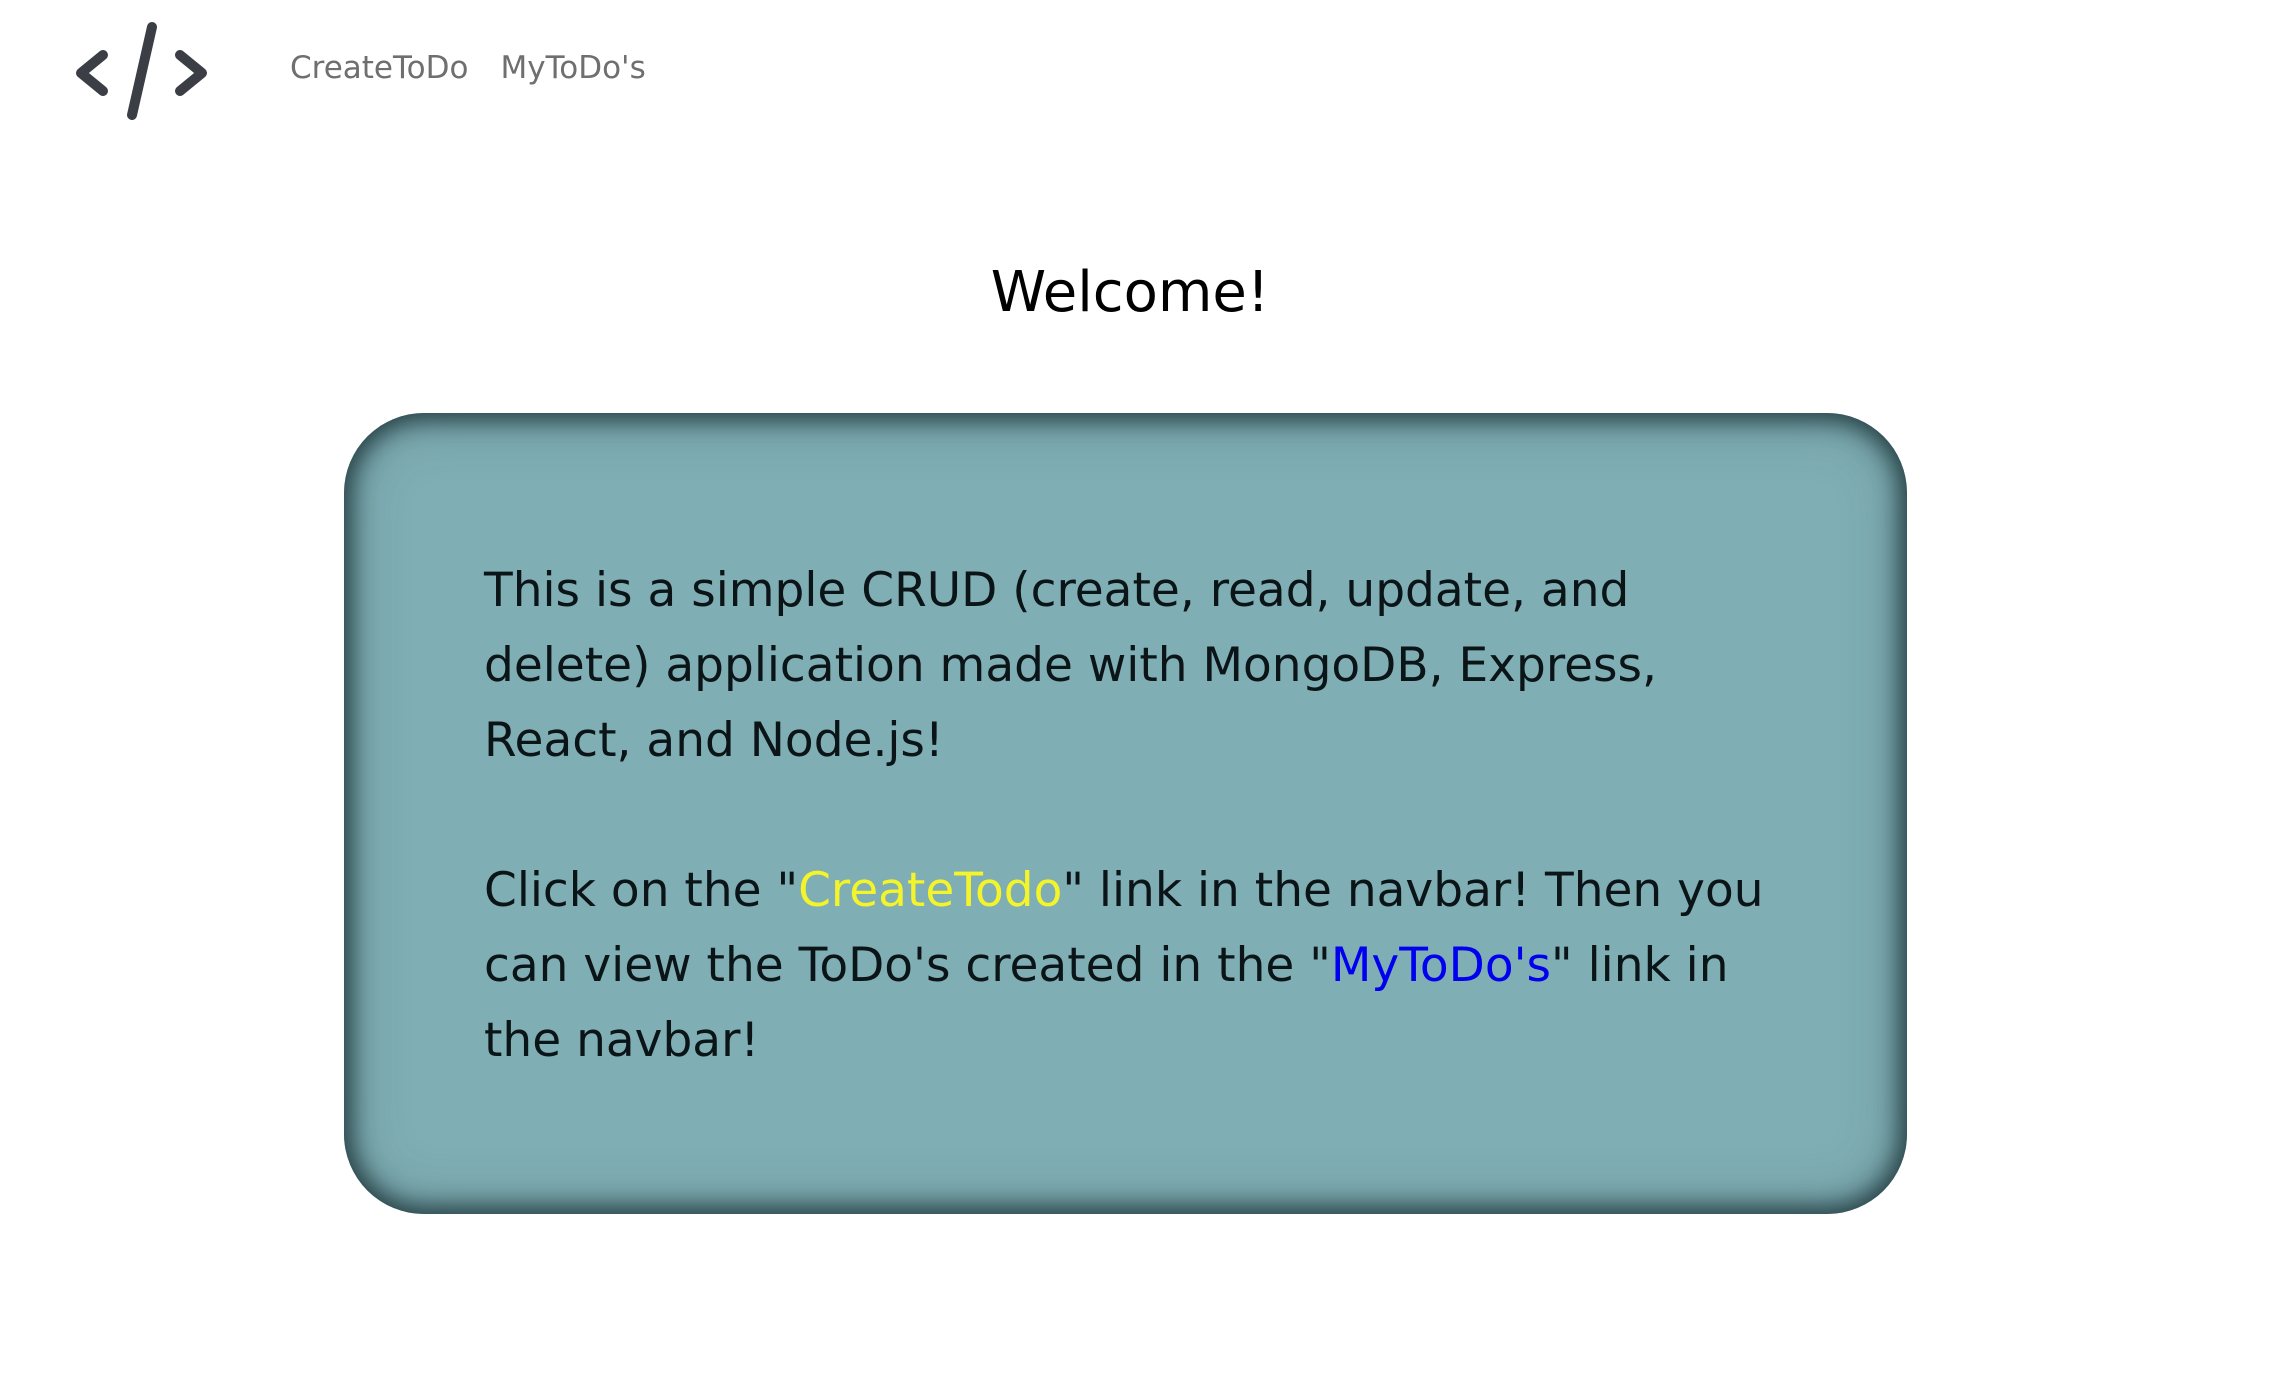  I want to click on nav-link-create-todo: CreateToDo, so click(379, 68).